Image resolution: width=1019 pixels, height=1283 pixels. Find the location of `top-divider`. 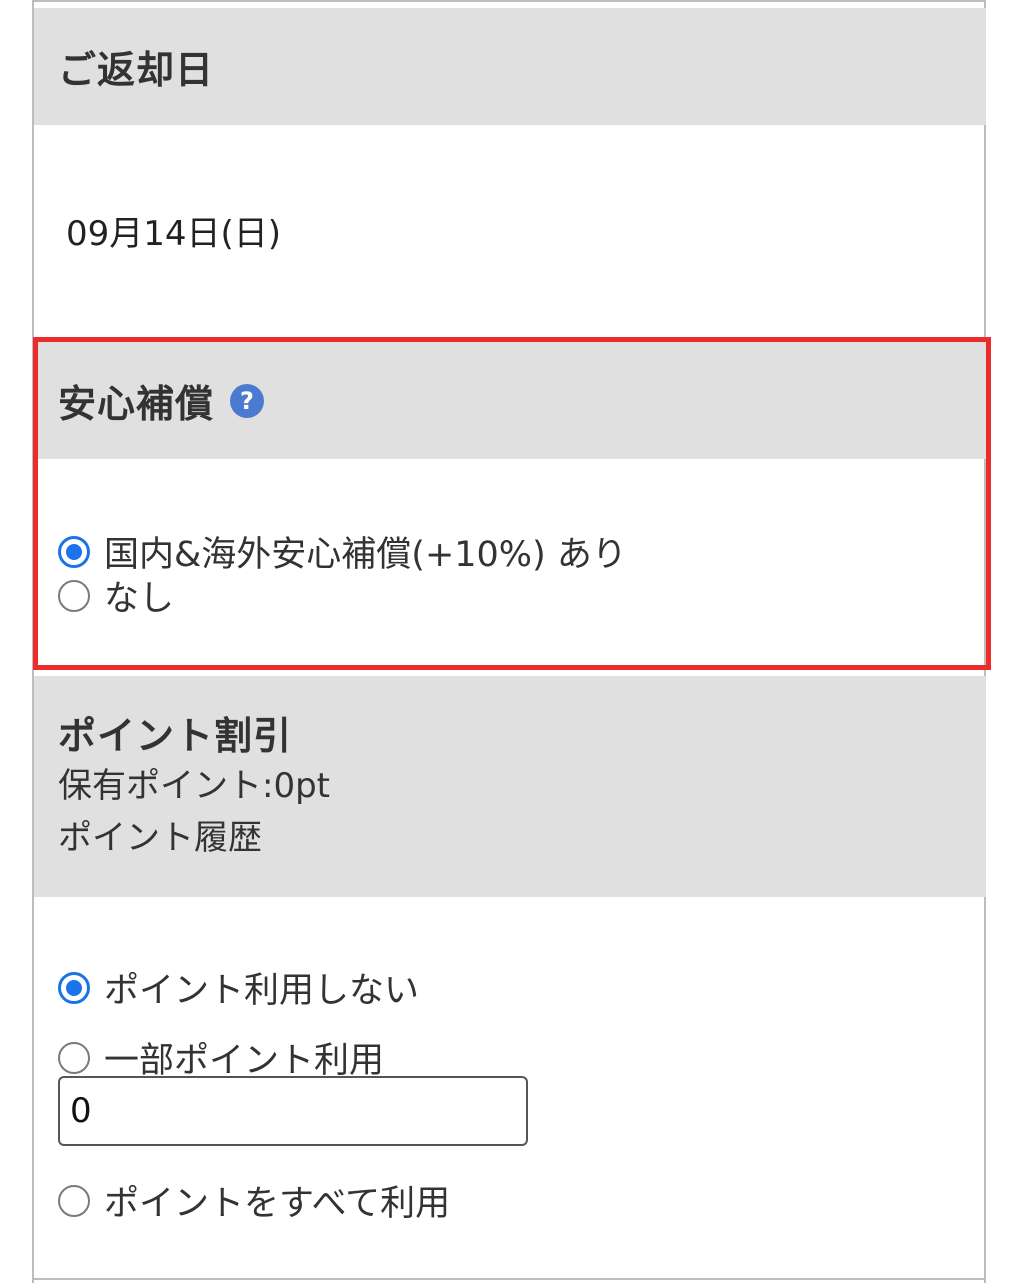

top-divider is located at coordinates (510, 1).